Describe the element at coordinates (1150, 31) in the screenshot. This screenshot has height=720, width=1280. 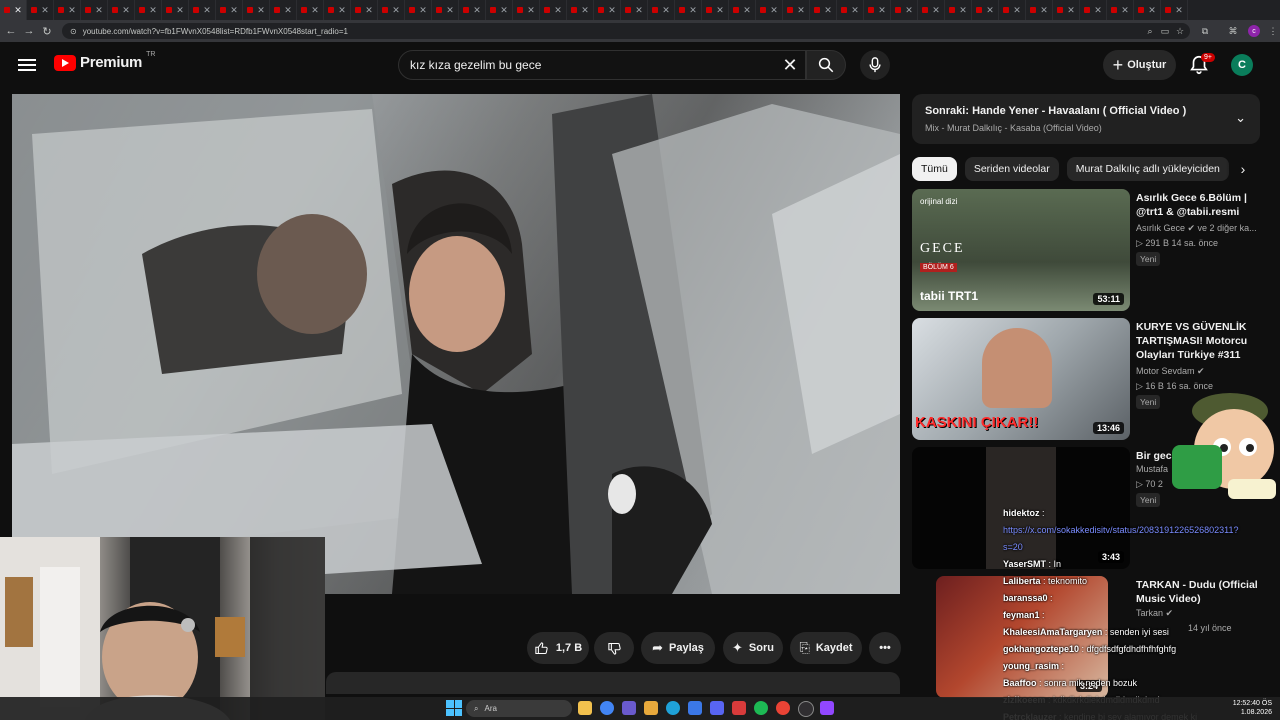
I see `zoom-icon: ⌕` at that location.